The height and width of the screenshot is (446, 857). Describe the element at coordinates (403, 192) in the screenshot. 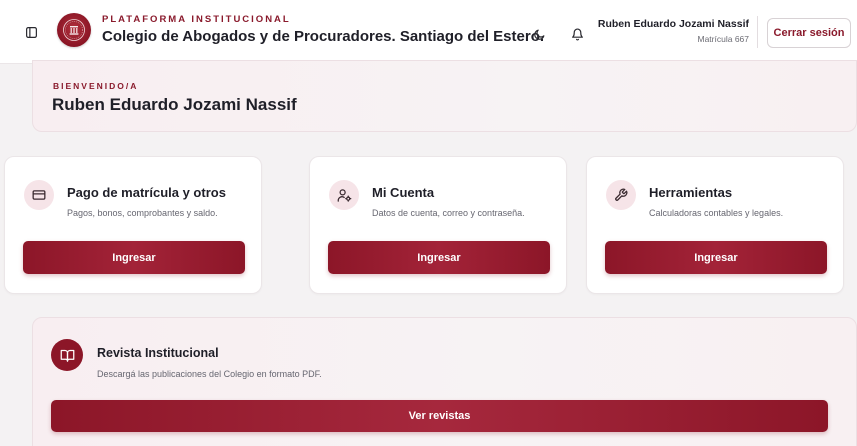

I see `card-title: Mi Cuenta` at that location.